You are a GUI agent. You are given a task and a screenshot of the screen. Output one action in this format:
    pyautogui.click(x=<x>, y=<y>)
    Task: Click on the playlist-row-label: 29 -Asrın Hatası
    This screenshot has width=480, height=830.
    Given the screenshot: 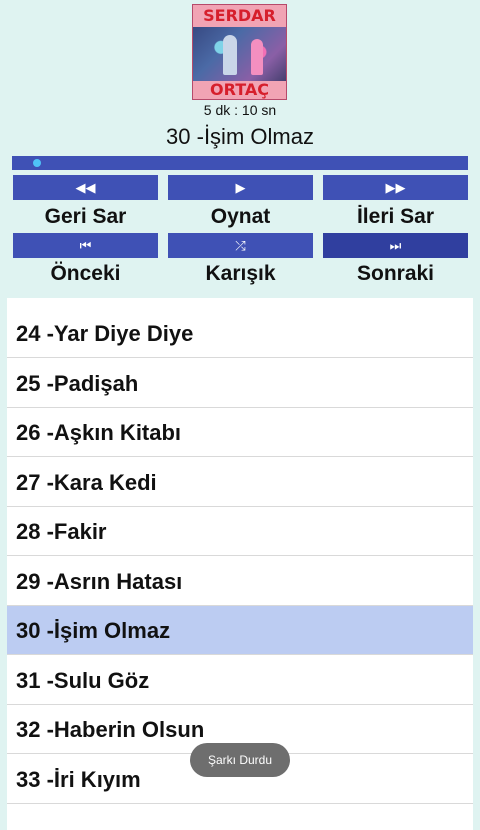 What is the action you would take?
    pyautogui.click(x=99, y=581)
    